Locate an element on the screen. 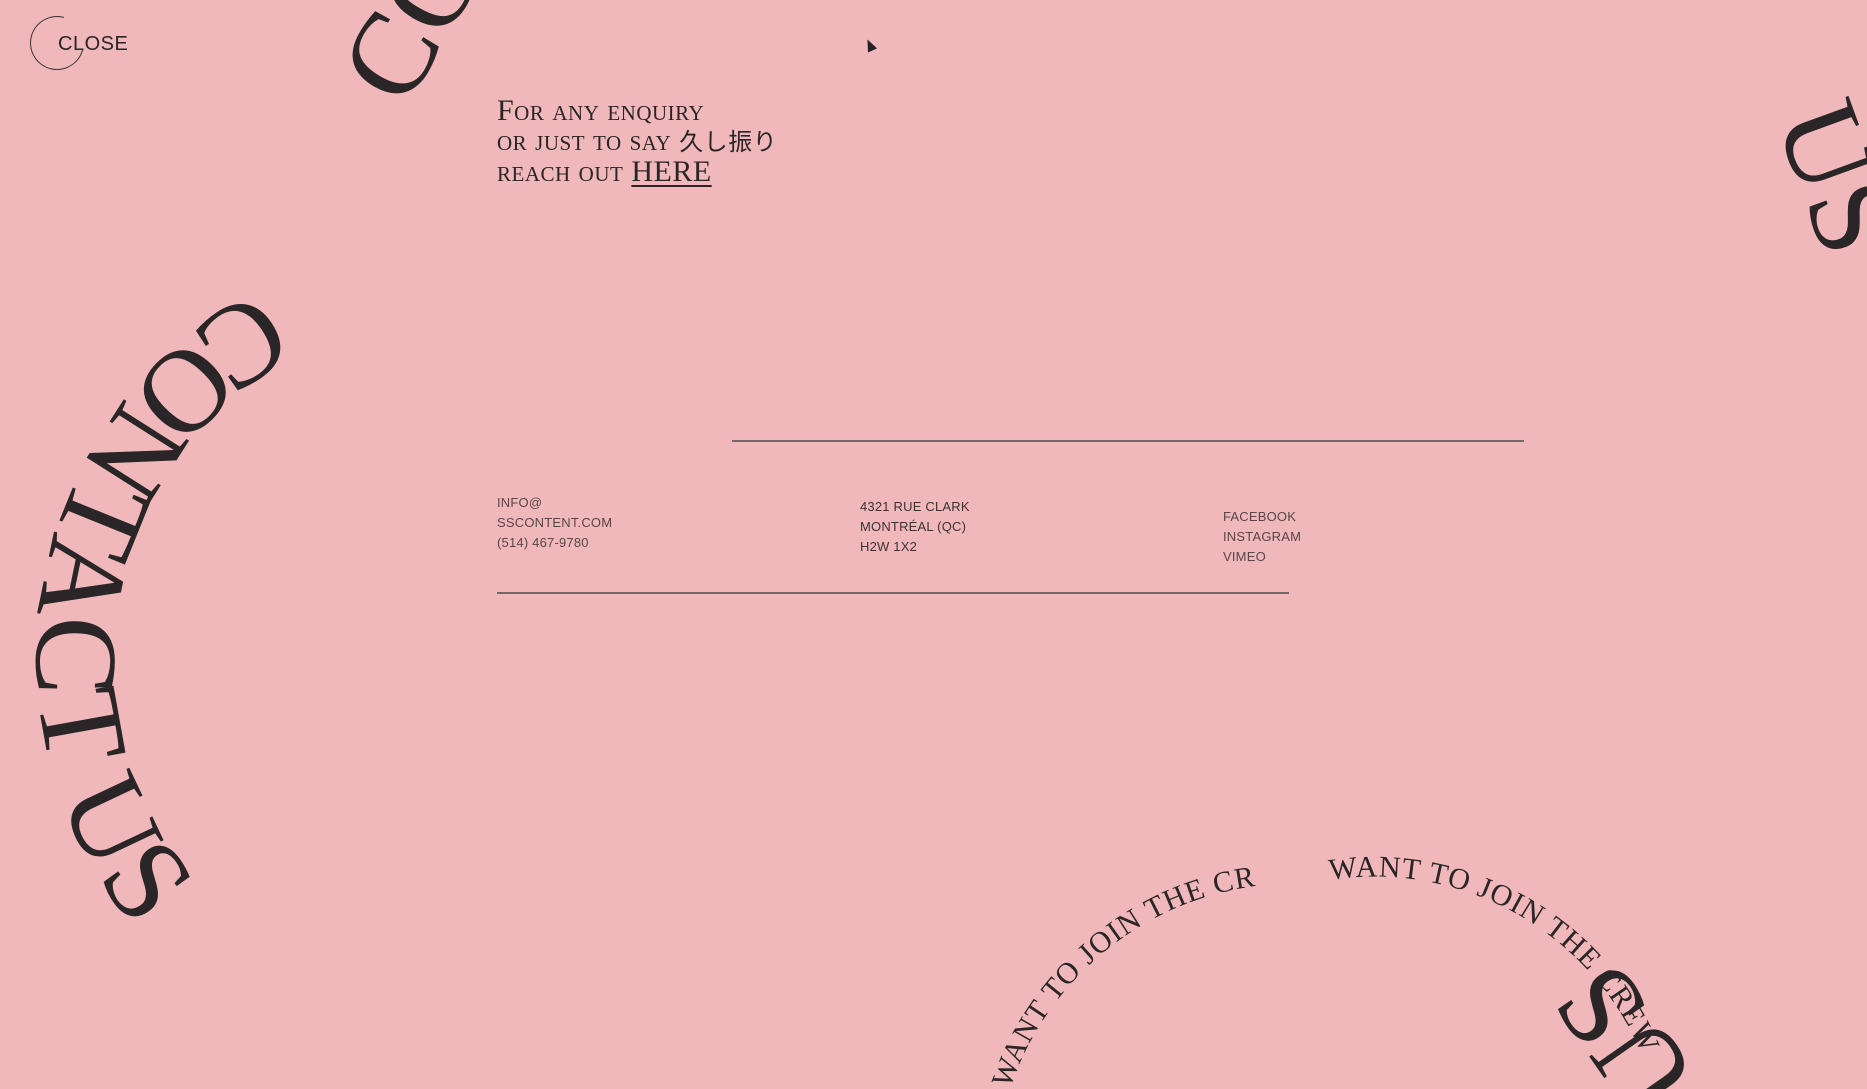 Image resolution: width=1867 pixels, height=1089 pixels. enquiry-japanese-text: 久し振り is located at coordinates (728, 142).